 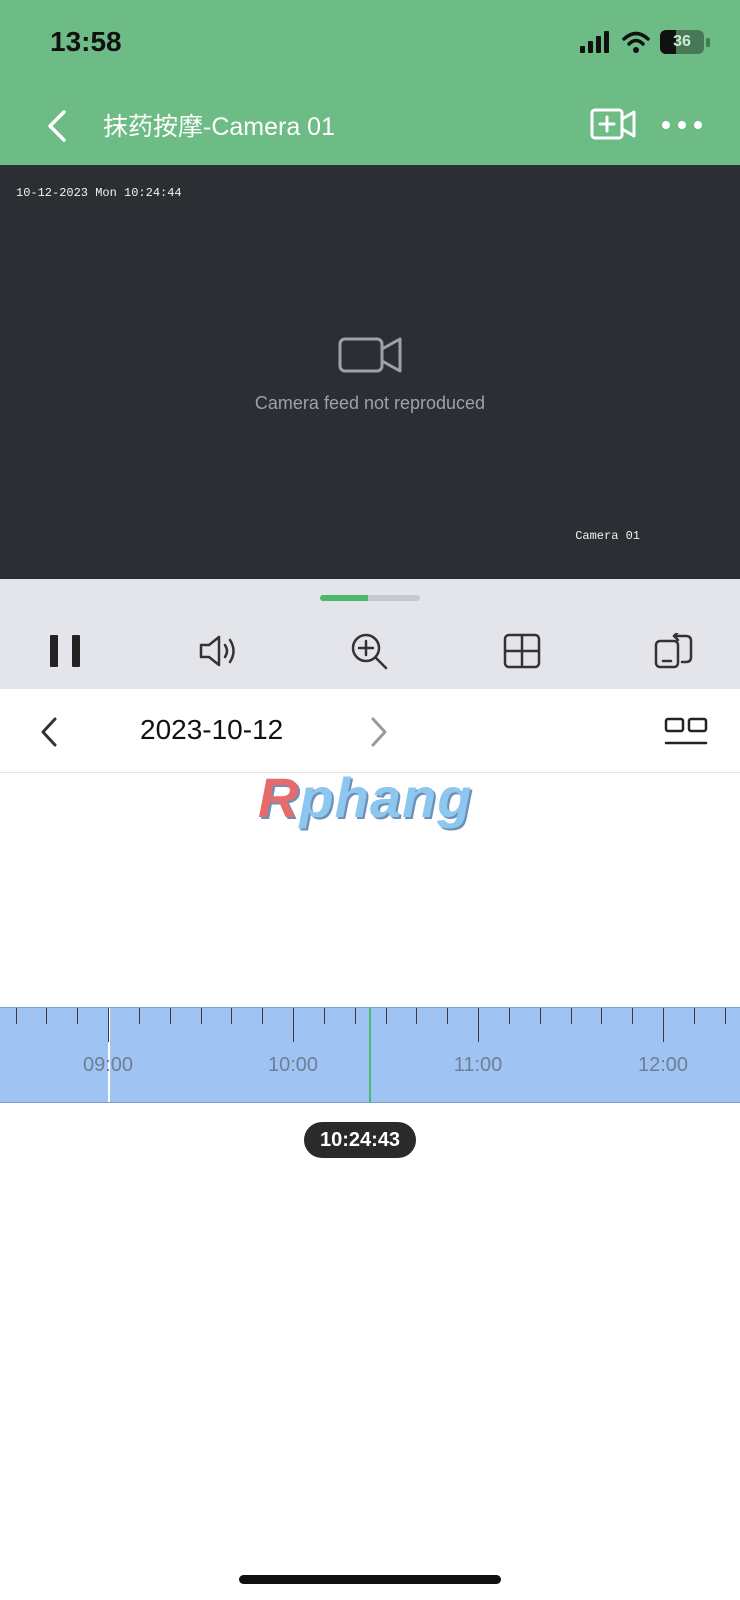 What do you see at coordinates (370, 354) in the screenshot?
I see `camera-icon` at bounding box center [370, 354].